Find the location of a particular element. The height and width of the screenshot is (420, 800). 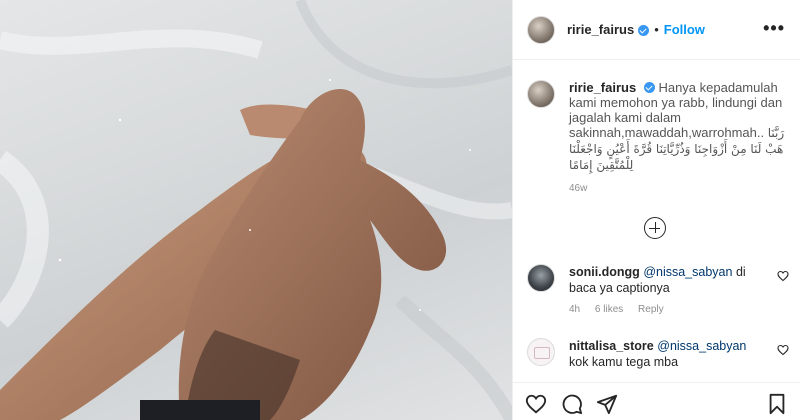

comment-meta: 4h 6 likes Reply is located at coordinates (679, 309).